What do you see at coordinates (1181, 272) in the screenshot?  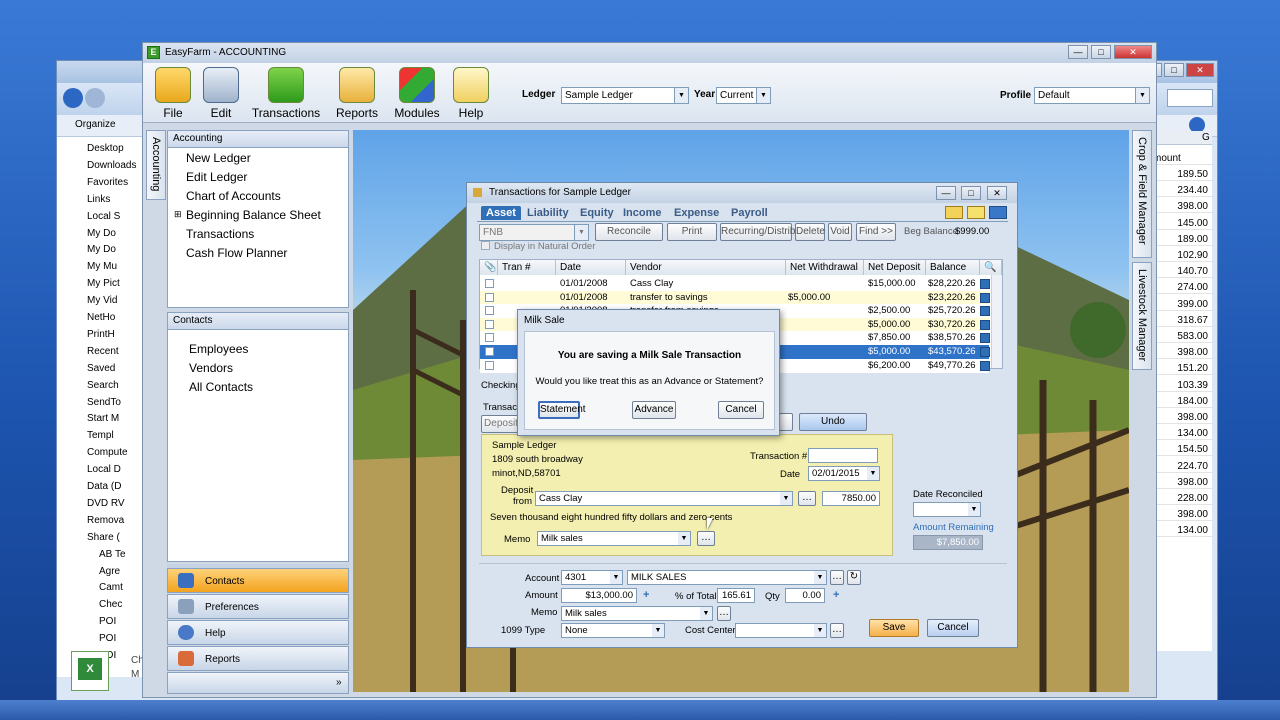 I see `sheet-cell: 140.70` at bounding box center [1181, 272].